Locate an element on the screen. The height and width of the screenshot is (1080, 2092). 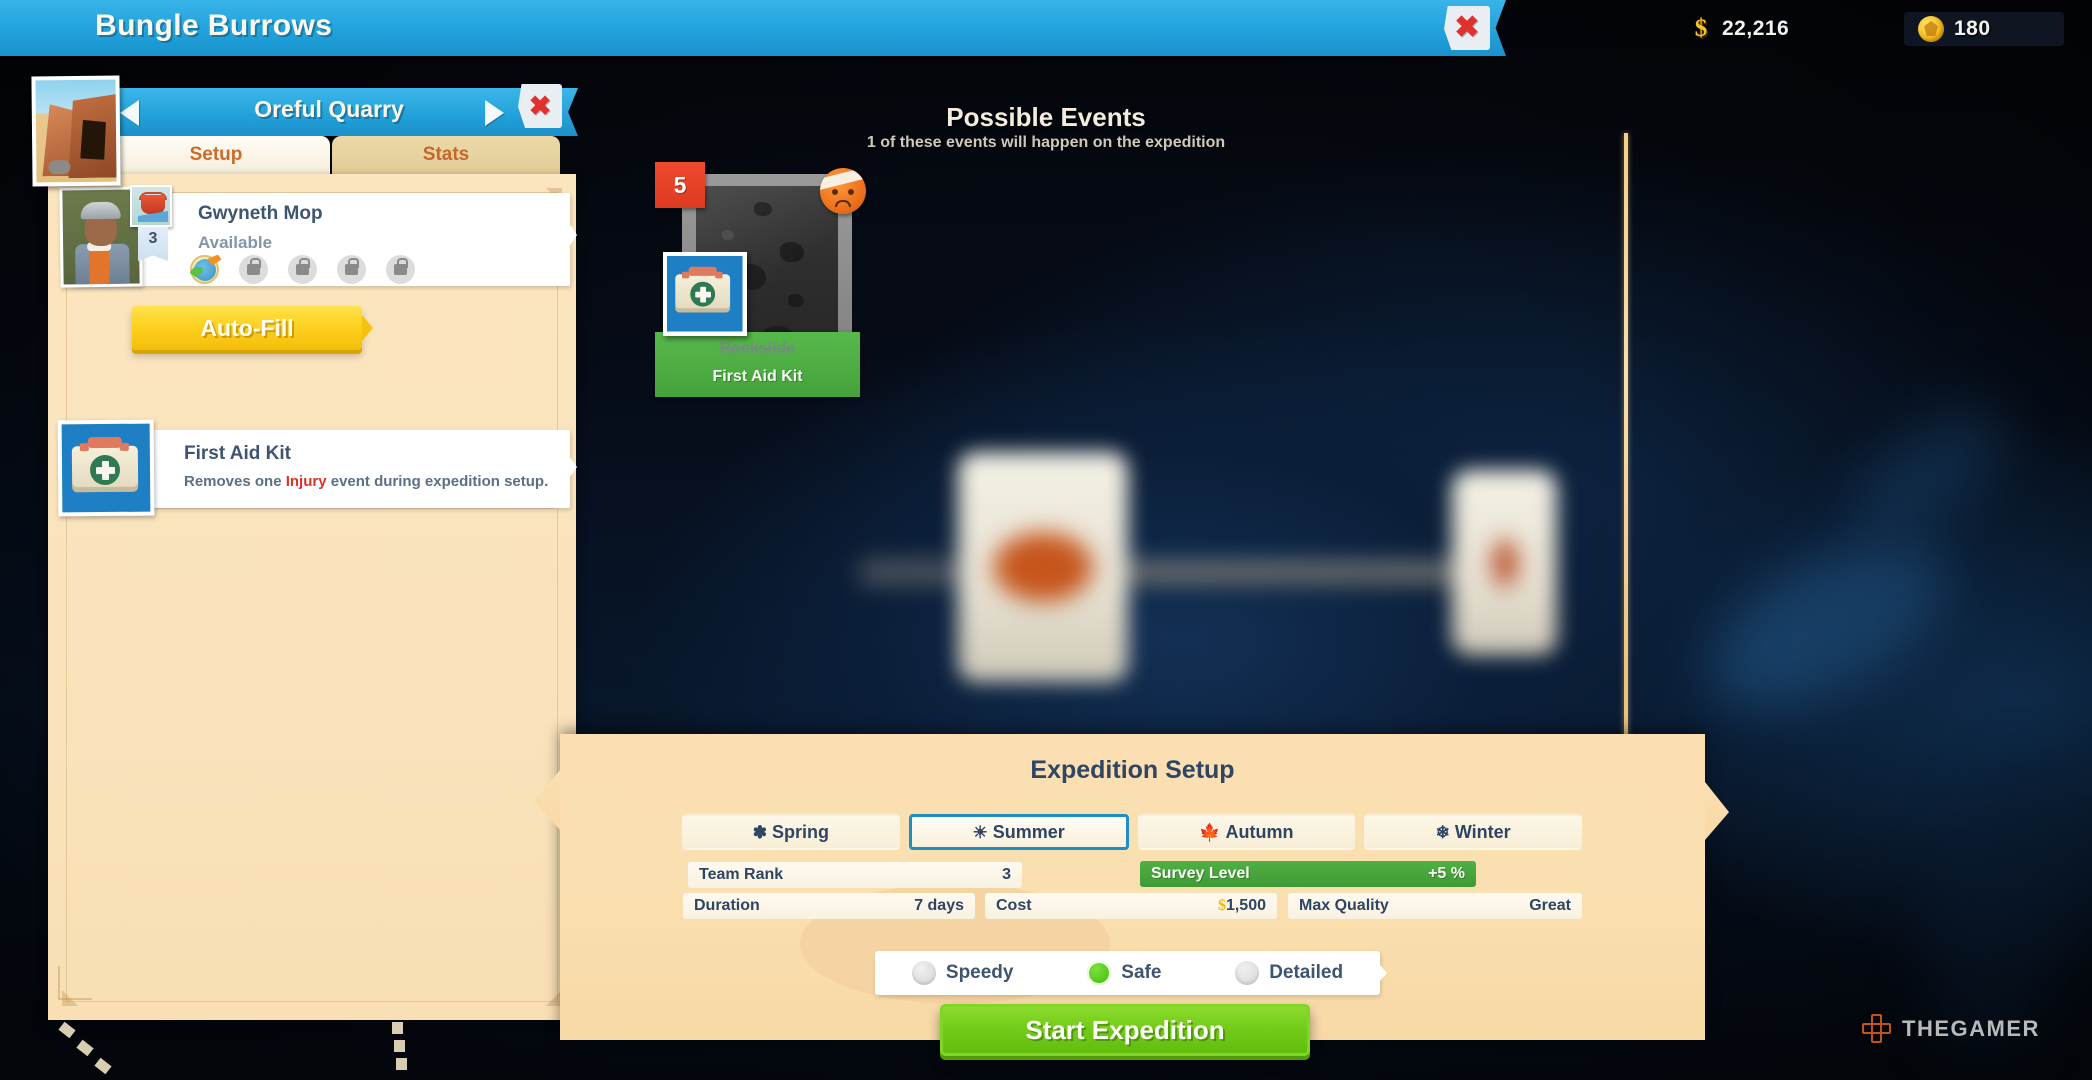
radio-icon-selected is located at coordinates (1099, 973).